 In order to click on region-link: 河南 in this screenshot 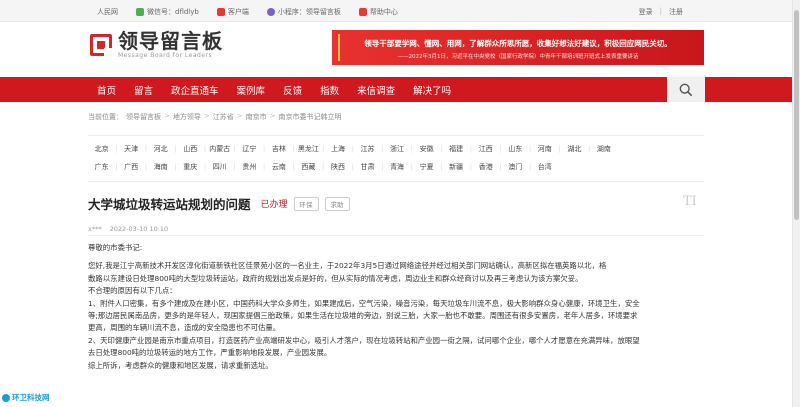, I will do `click(544, 149)`.